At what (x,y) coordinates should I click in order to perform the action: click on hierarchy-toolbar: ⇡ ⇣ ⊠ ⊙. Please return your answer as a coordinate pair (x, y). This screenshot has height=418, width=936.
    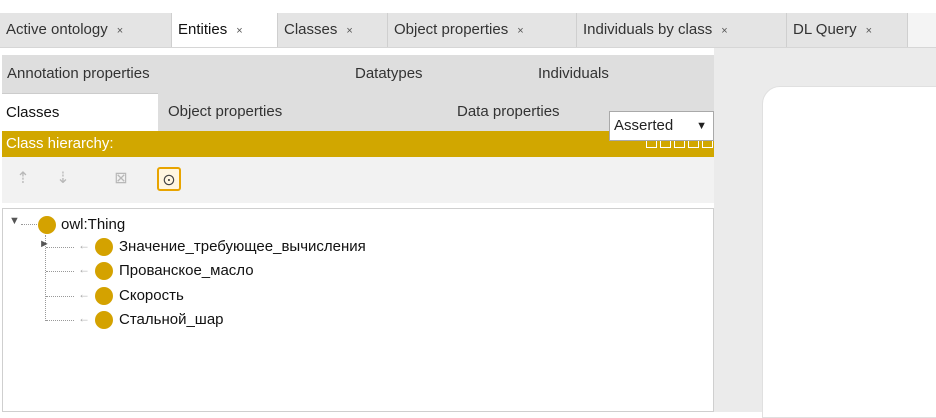
    Looking at the image, I should click on (358, 180).